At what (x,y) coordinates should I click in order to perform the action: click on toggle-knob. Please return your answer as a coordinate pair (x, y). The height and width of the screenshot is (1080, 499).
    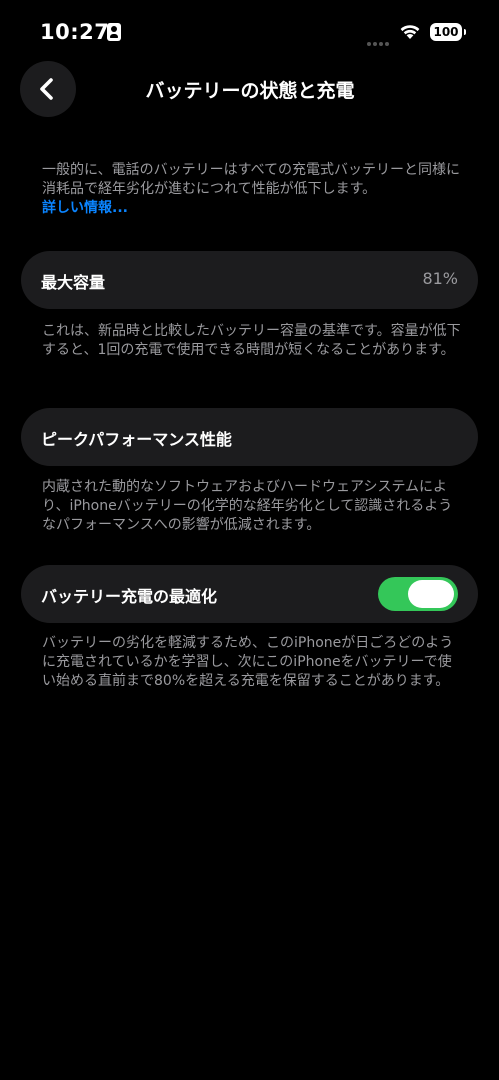
    Looking at the image, I should click on (431, 594).